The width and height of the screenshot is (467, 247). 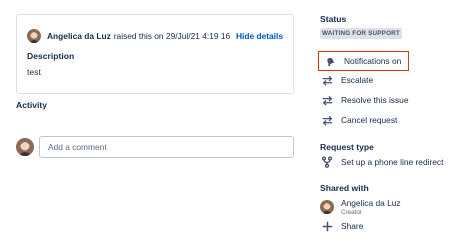 I want to click on description-label: Description, so click(x=51, y=56).